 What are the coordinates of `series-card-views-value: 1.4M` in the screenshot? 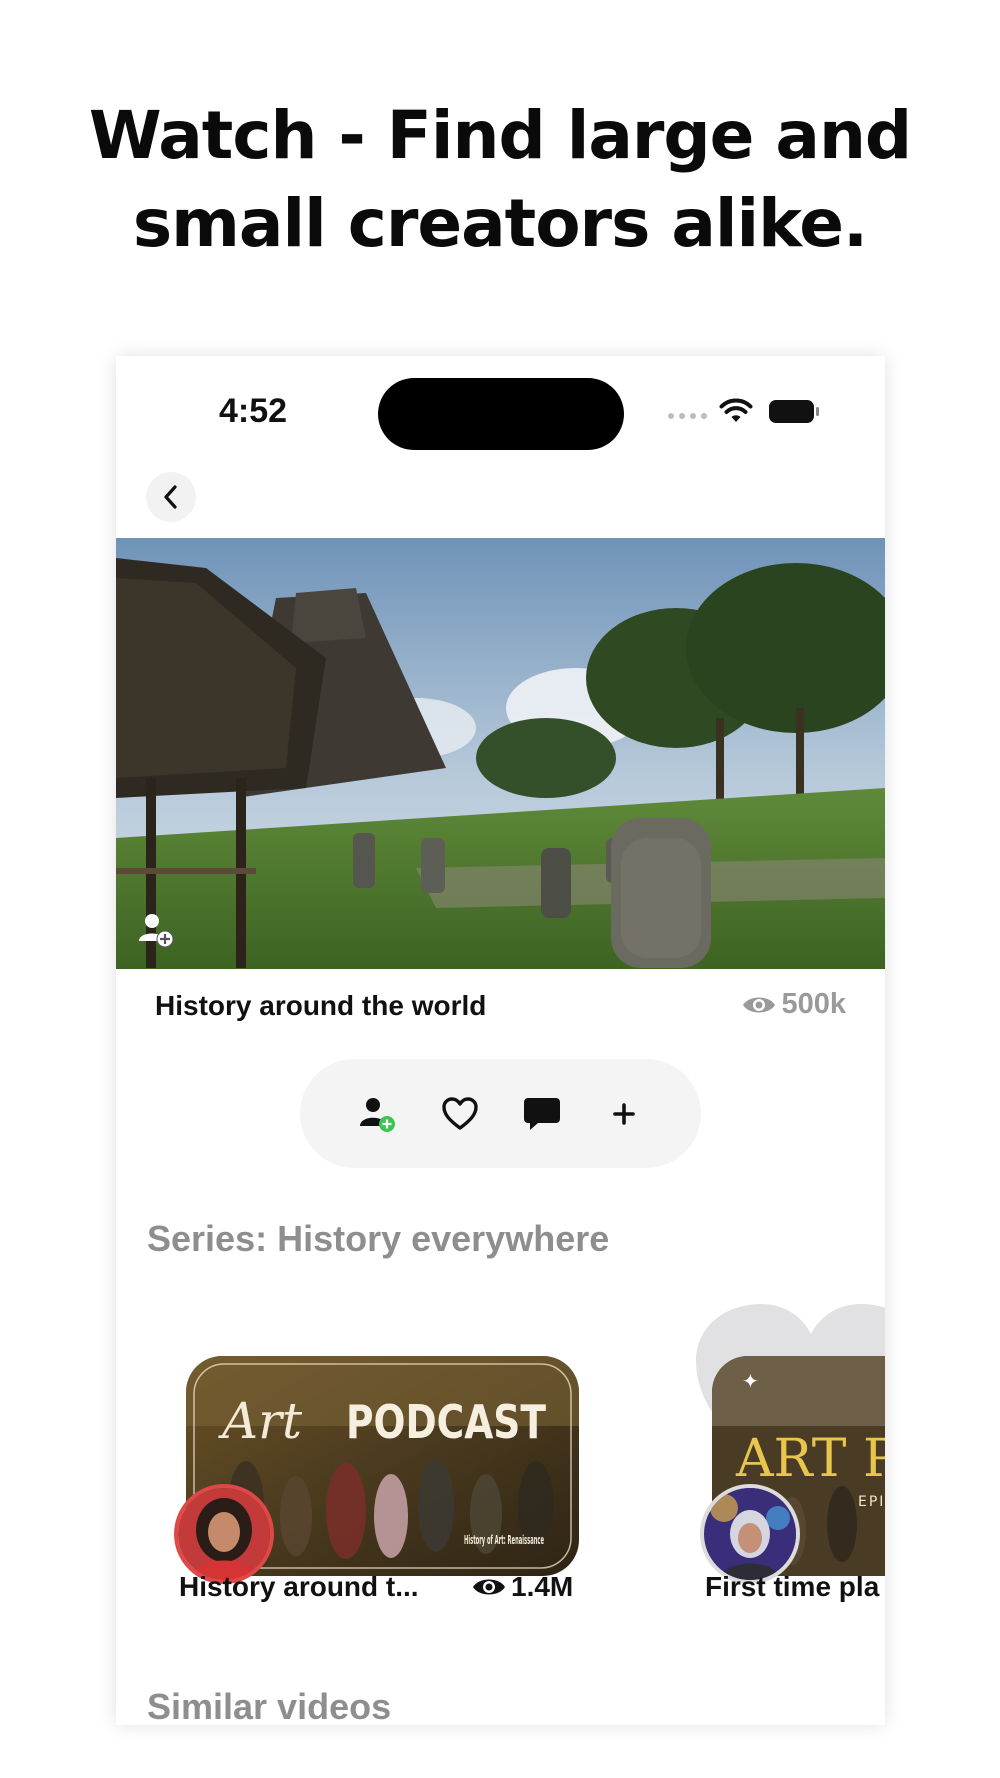 It's located at (542, 1586).